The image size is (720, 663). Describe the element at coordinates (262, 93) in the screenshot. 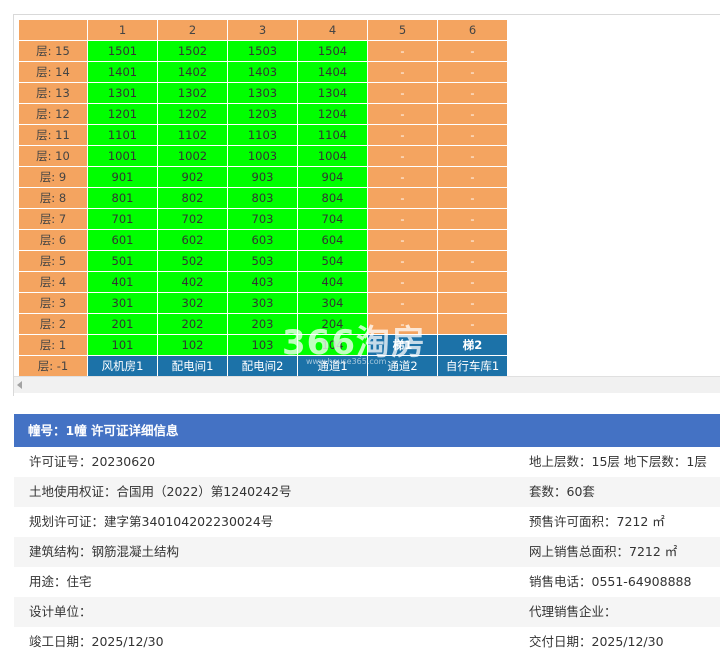

I see `unit-cell: 1303` at that location.